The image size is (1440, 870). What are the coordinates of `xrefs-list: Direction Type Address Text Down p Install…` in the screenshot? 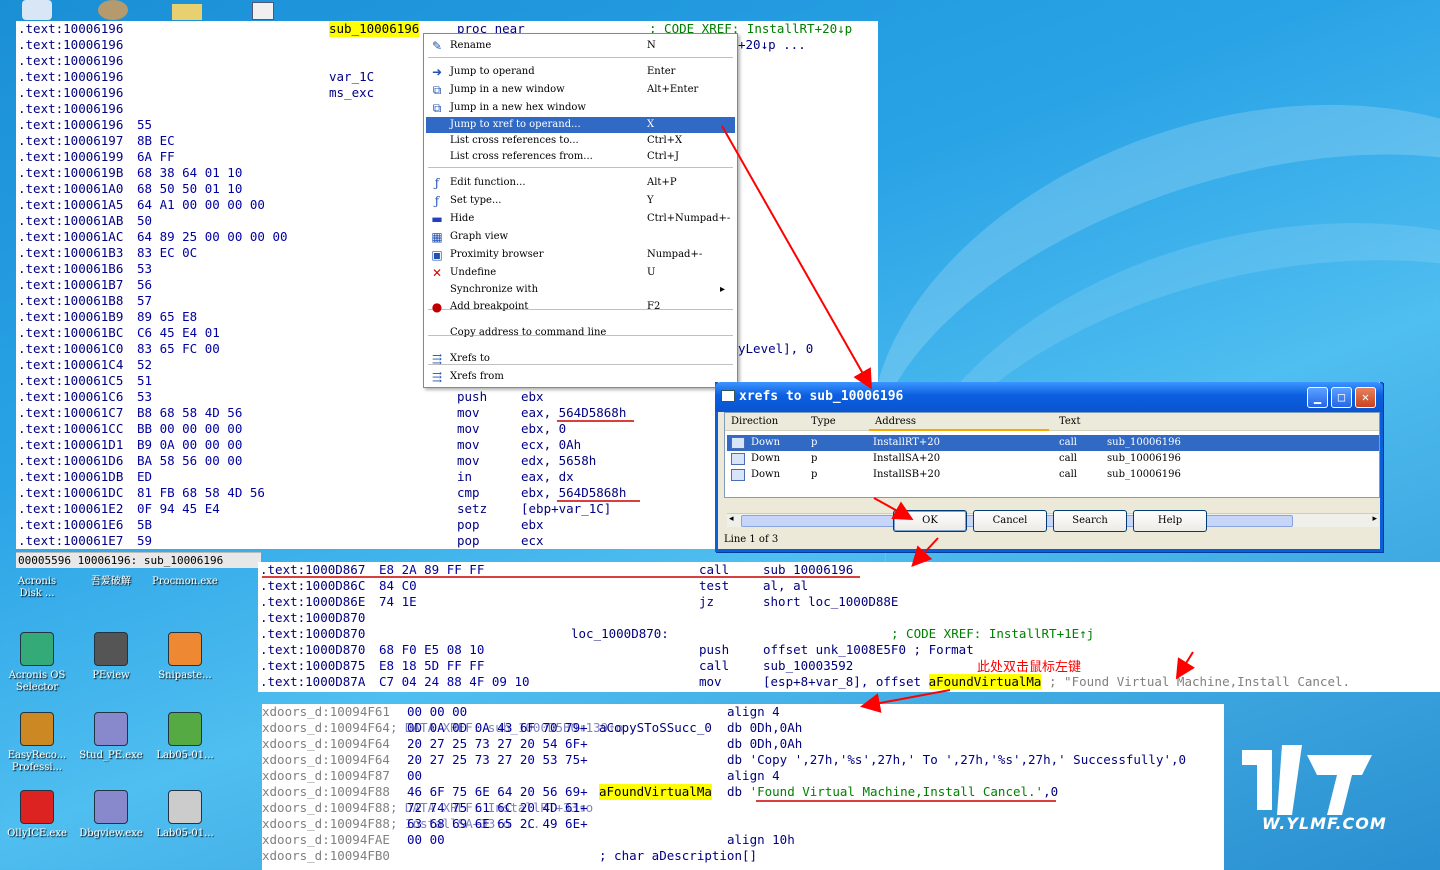 It's located at (1052, 469).